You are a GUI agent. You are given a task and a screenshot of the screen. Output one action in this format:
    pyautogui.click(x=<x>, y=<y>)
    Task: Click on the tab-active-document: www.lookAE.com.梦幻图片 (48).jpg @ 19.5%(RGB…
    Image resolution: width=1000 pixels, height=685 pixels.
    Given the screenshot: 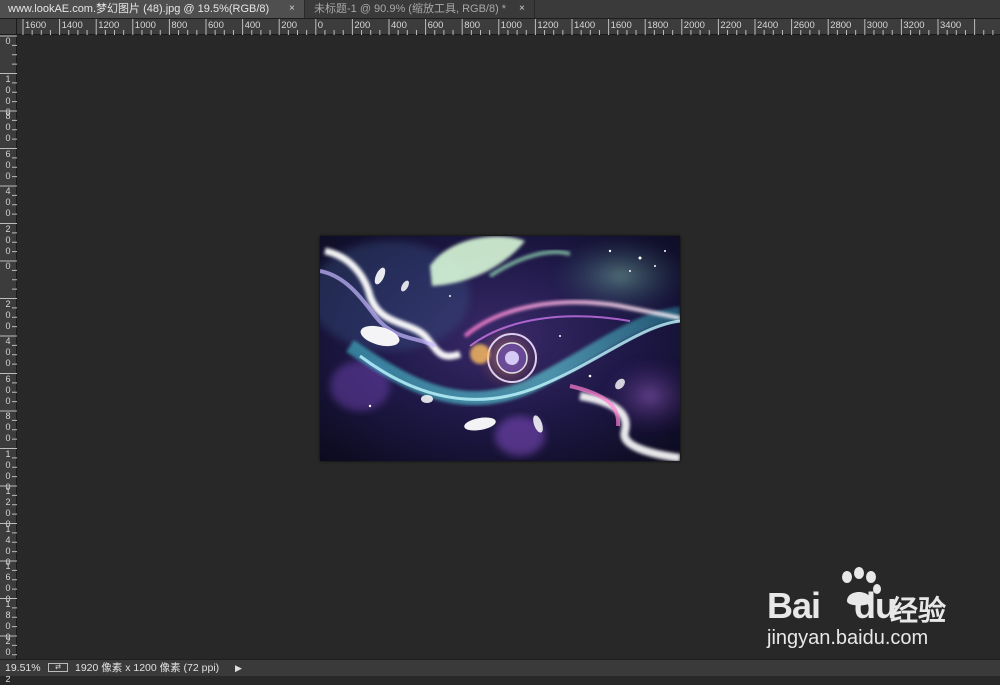 What is the action you would take?
    pyautogui.click(x=152, y=9)
    